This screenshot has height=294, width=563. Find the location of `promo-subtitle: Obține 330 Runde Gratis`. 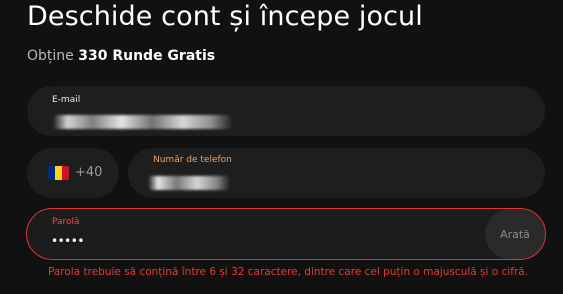

promo-subtitle: Obține 330 Runde Gratis is located at coordinates (121, 56).